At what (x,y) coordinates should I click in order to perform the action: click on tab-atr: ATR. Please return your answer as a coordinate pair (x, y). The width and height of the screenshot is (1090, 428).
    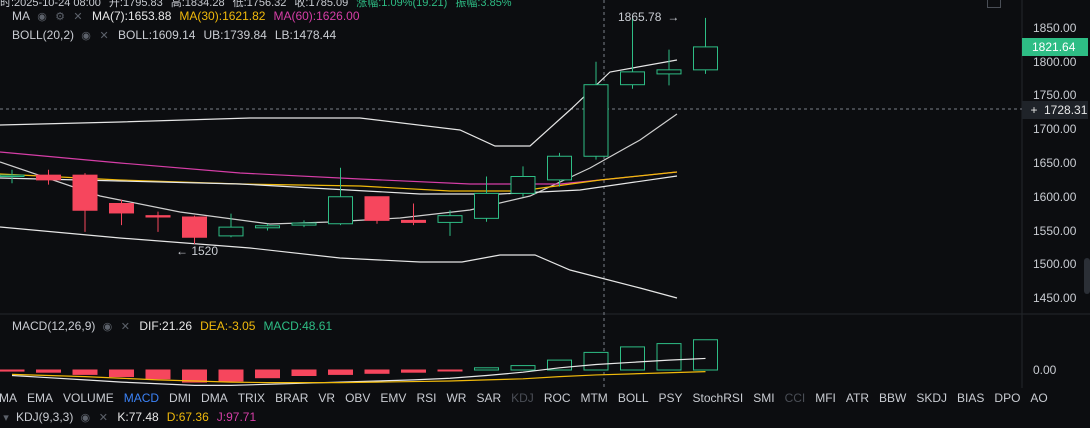
    Looking at the image, I should click on (857, 398).